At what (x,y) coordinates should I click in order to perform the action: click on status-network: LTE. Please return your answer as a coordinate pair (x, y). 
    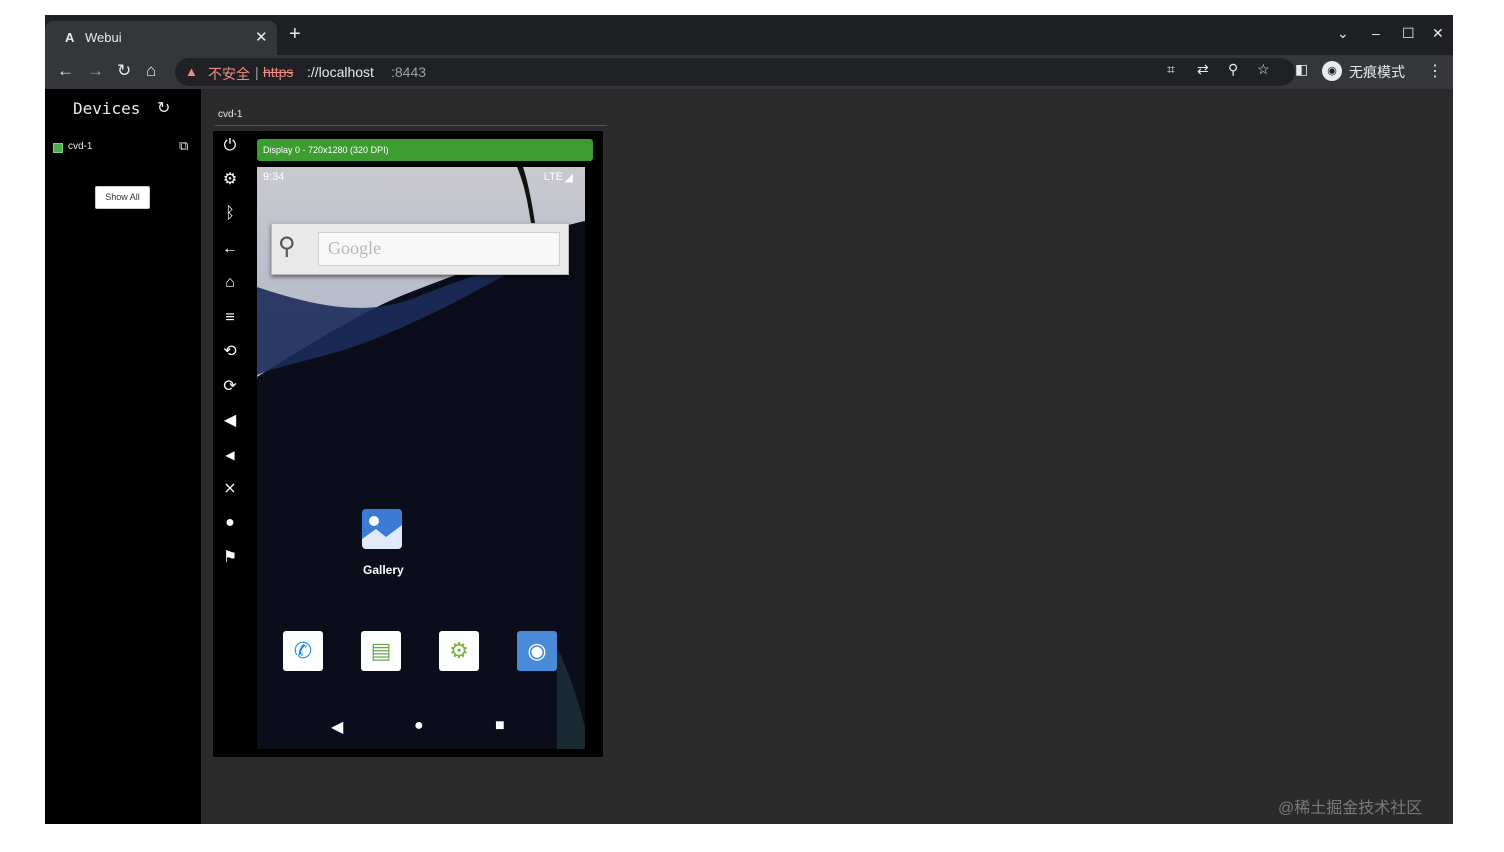
    Looking at the image, I should click on (553, 177).